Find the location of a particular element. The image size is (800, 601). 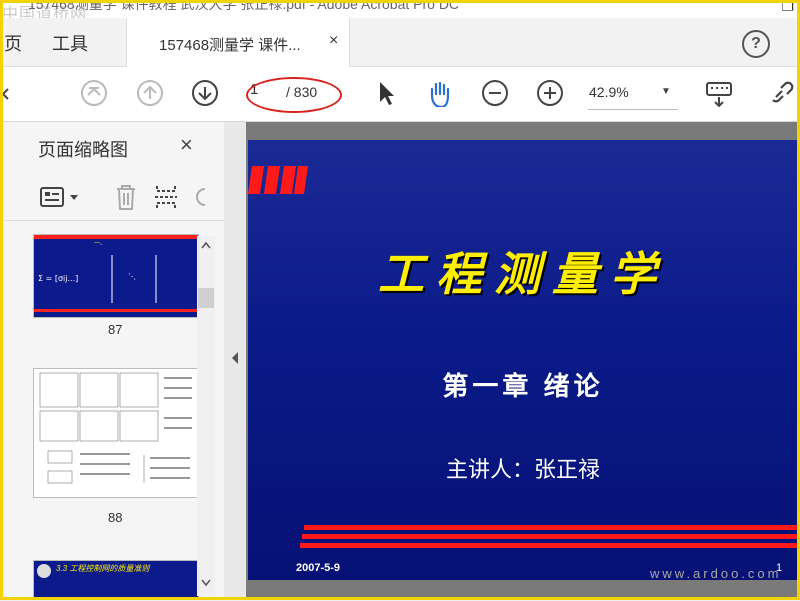

delete-icon is located at coordinates (126, 197).